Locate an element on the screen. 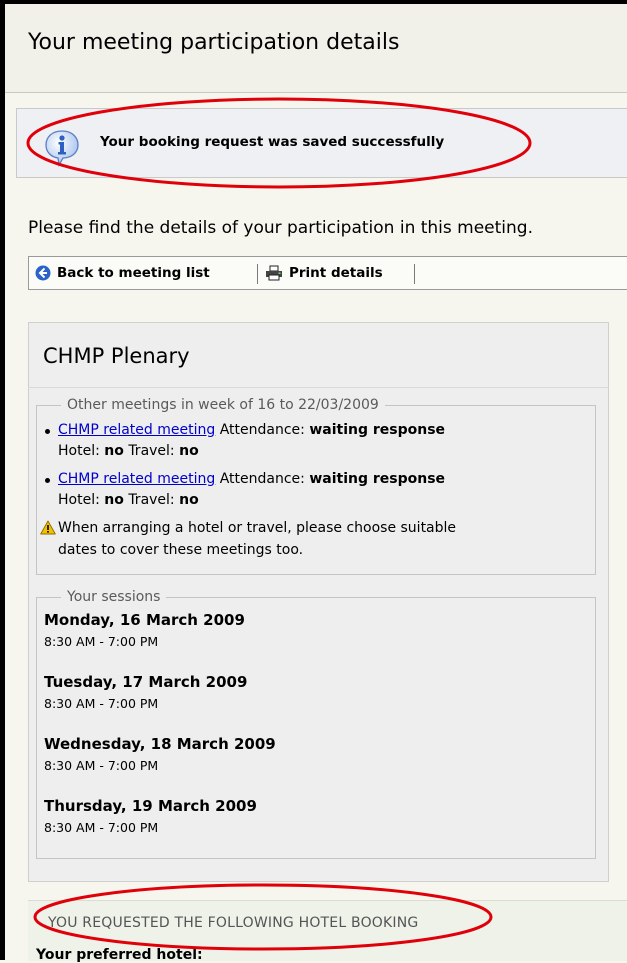 This screenshot has height=963, width=627. back-button-label: Back to meeting list is located at coordinates (133, 273).